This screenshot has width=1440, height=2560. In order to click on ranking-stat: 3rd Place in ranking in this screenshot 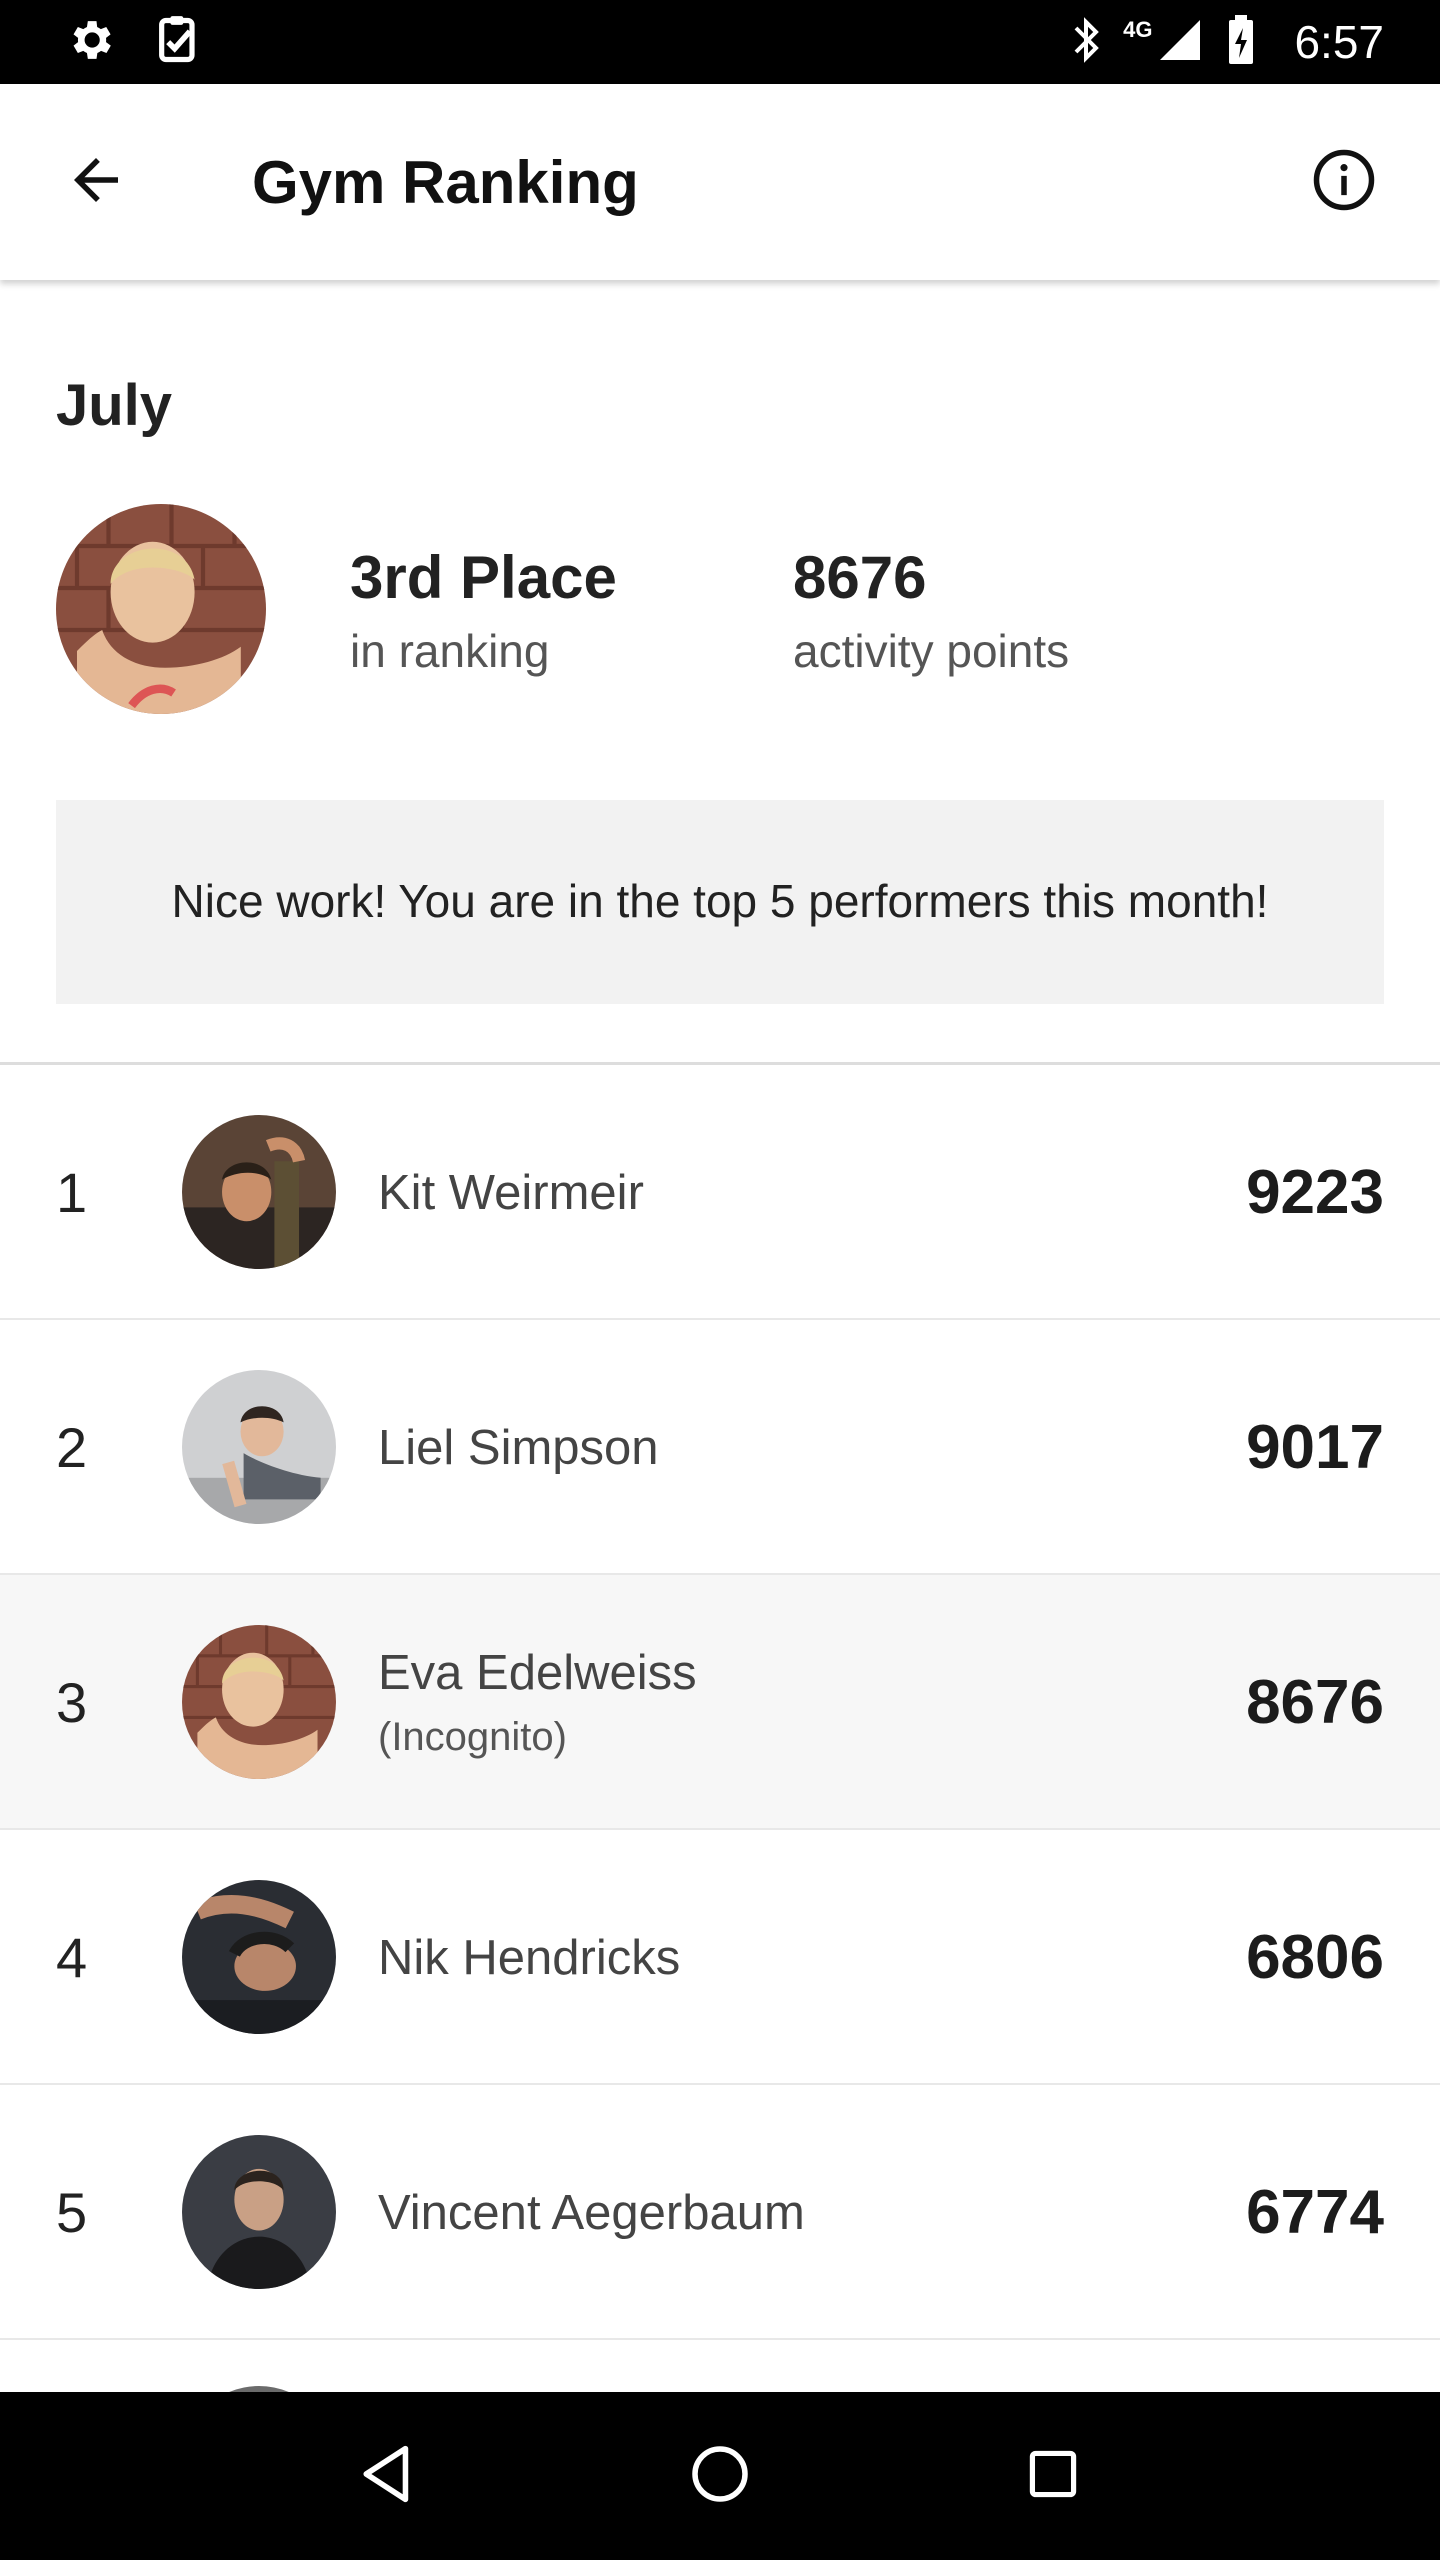, I will do `click(483, 610)`.